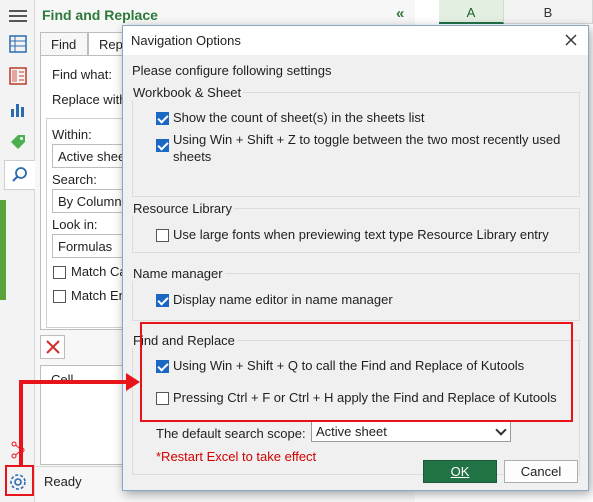 This screenshot has width=593, height=502. I want to click on pane-title: Find and Replace, so click(100, 15).